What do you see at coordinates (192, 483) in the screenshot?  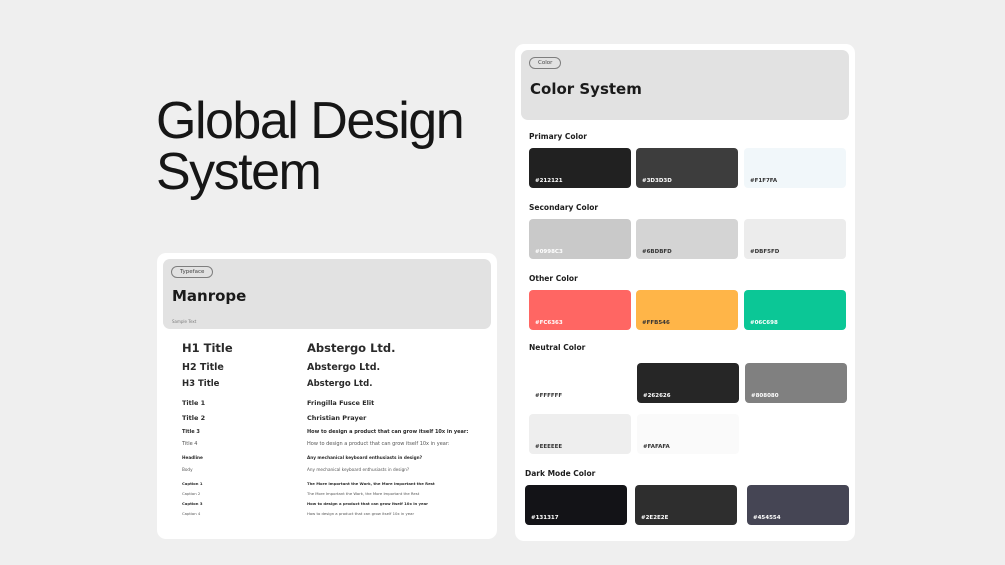 I see `type-style-label: Caption 1` at bounding box center [192, 483].